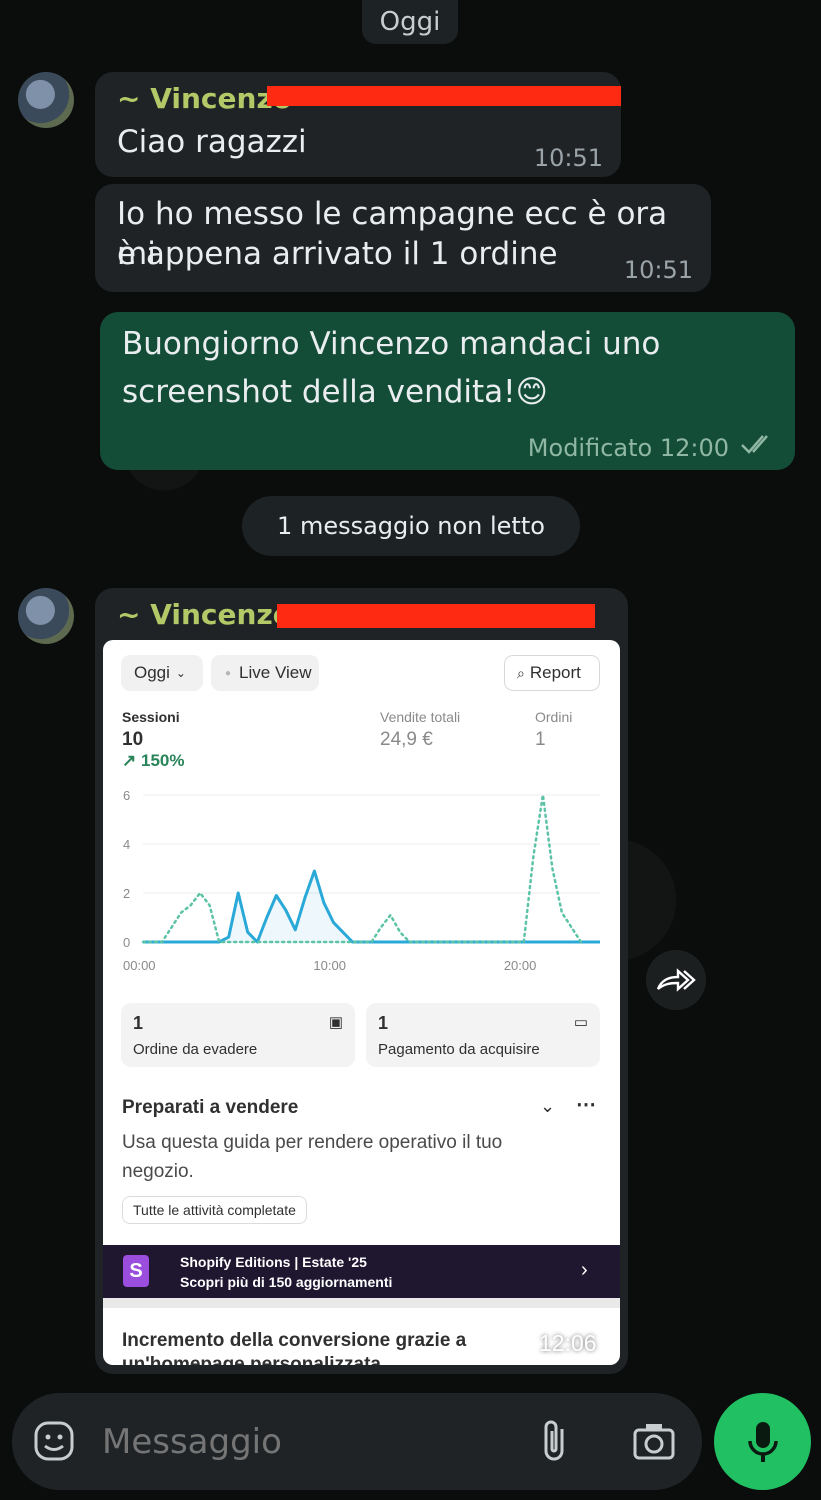 This screenshot has width=821, height=1500. I want to click on microphone-icon, so click(762, 1441).